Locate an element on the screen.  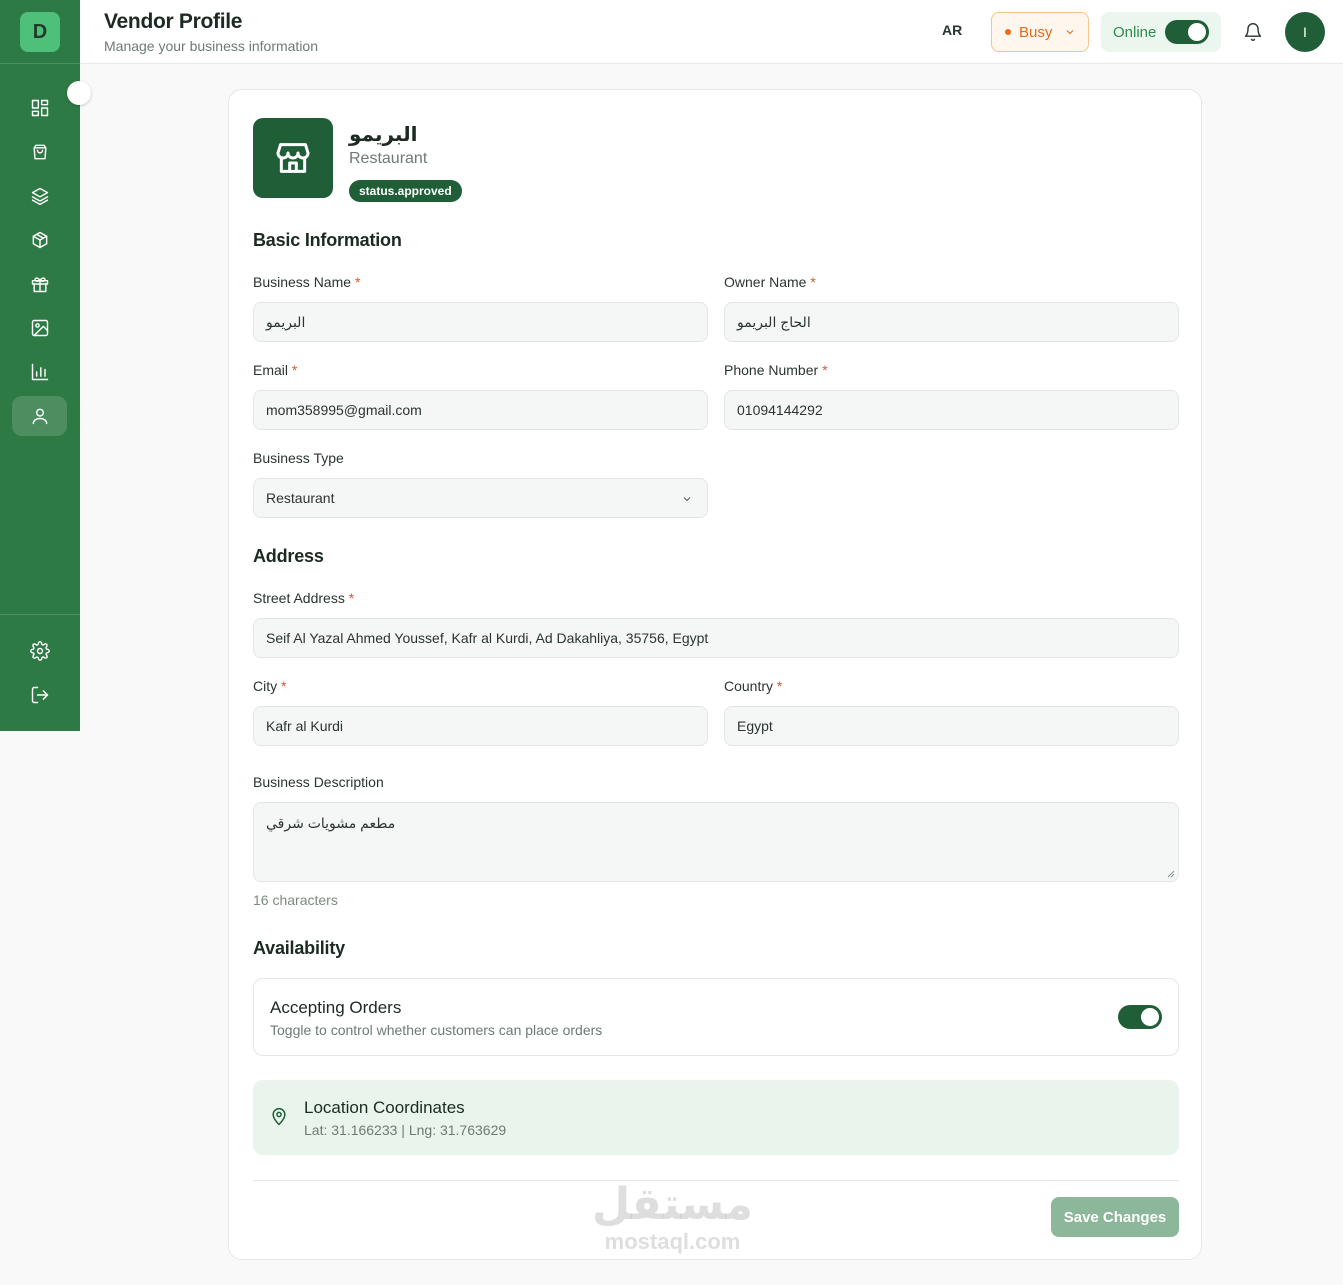
phone-label: Phone Number * is located at coordinates (776, 370).